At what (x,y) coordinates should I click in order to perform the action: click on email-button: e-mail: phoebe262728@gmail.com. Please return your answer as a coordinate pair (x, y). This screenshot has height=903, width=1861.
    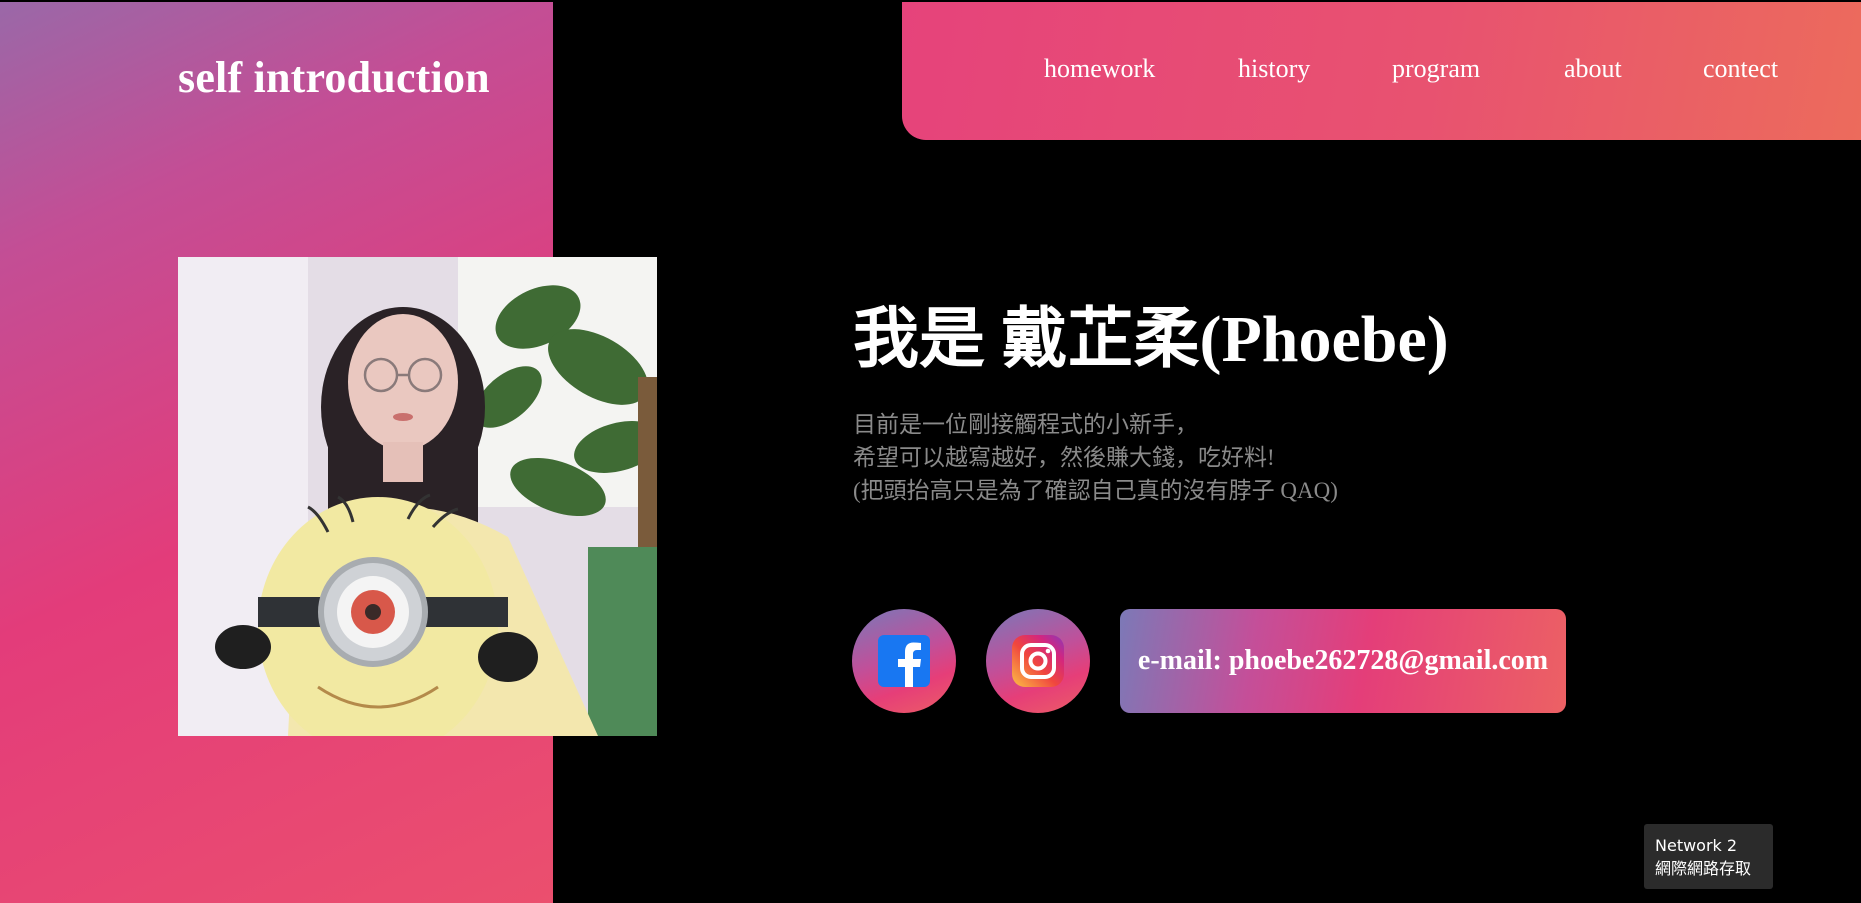
    Looking at the image, I should click on (1343, 661).